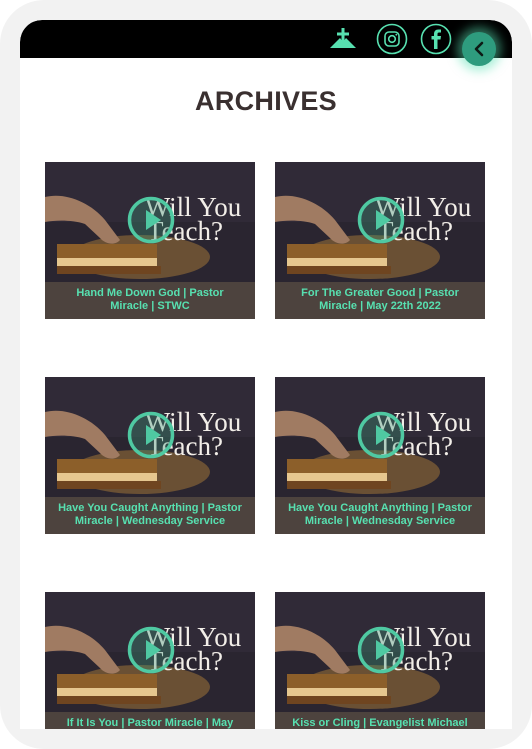  Describe the element at coordinates (150, 723) in the screenshot. I see `video-title-line: If It Is You | Pastor Miracle | May` at that location.